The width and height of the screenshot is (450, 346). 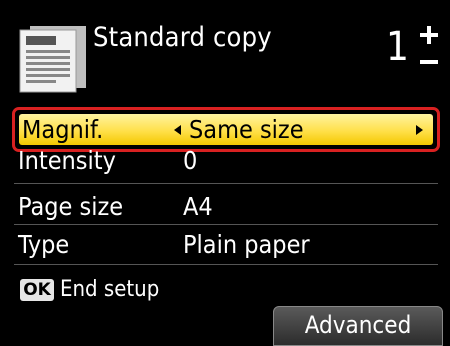 What do you see at coordinates (429, 48) in the screenshot?
I see `plus-minus-stepper-icon` at bounding box center [429, 48].